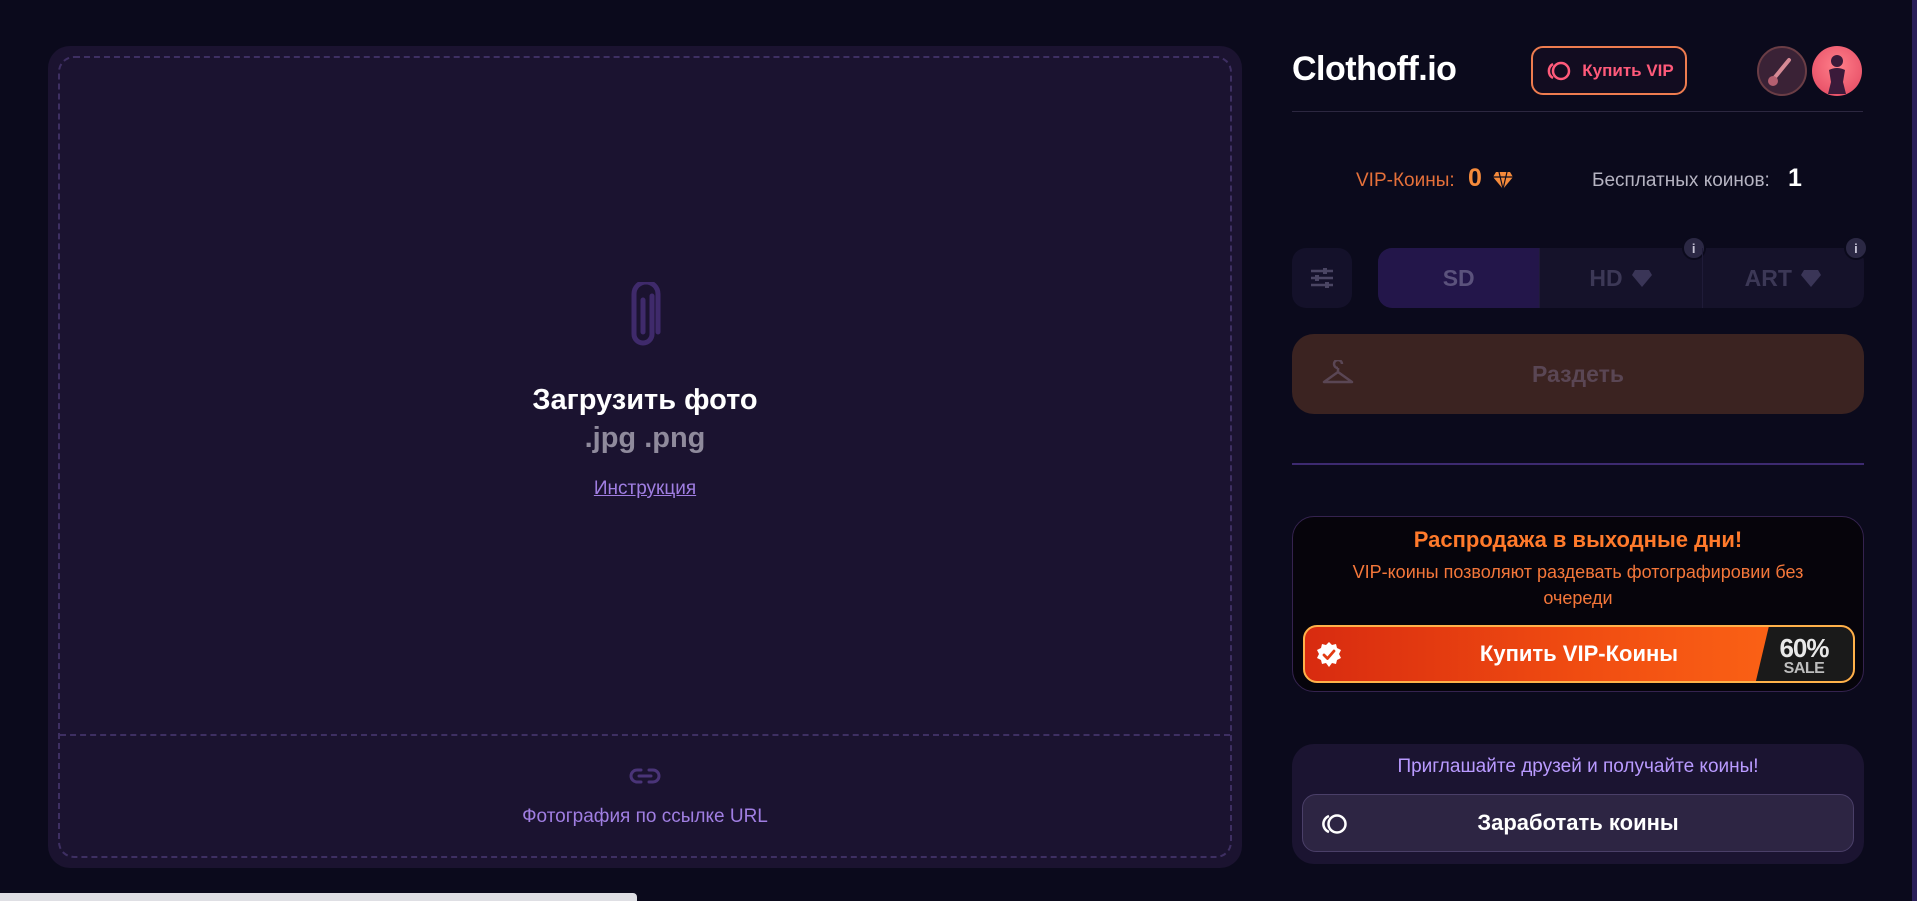  I want to click on section-divider, so click(1578, 464).